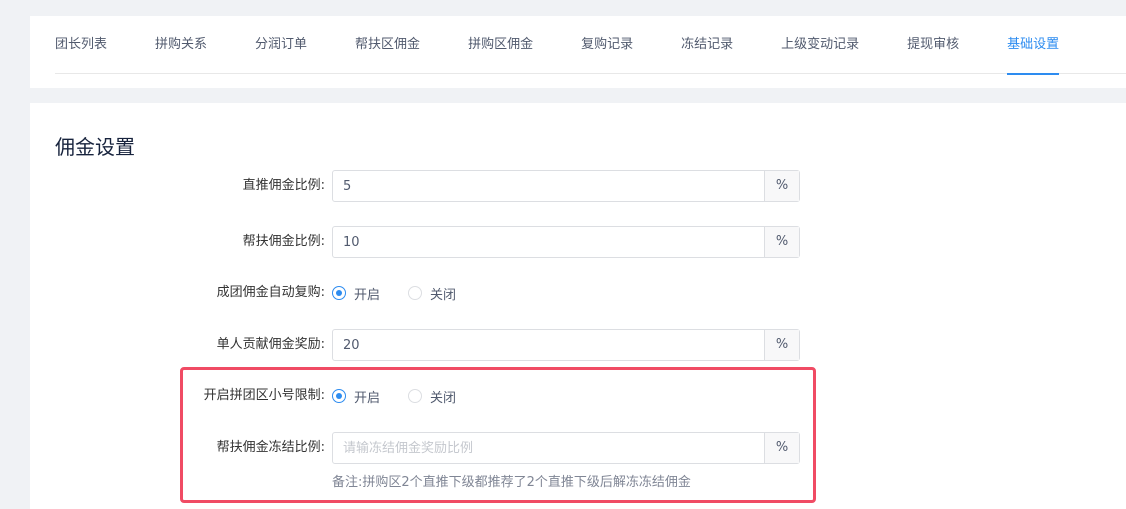  I want to click on form-row-support-ratio: 帮扶佣金比例: %, so click(578, 242).